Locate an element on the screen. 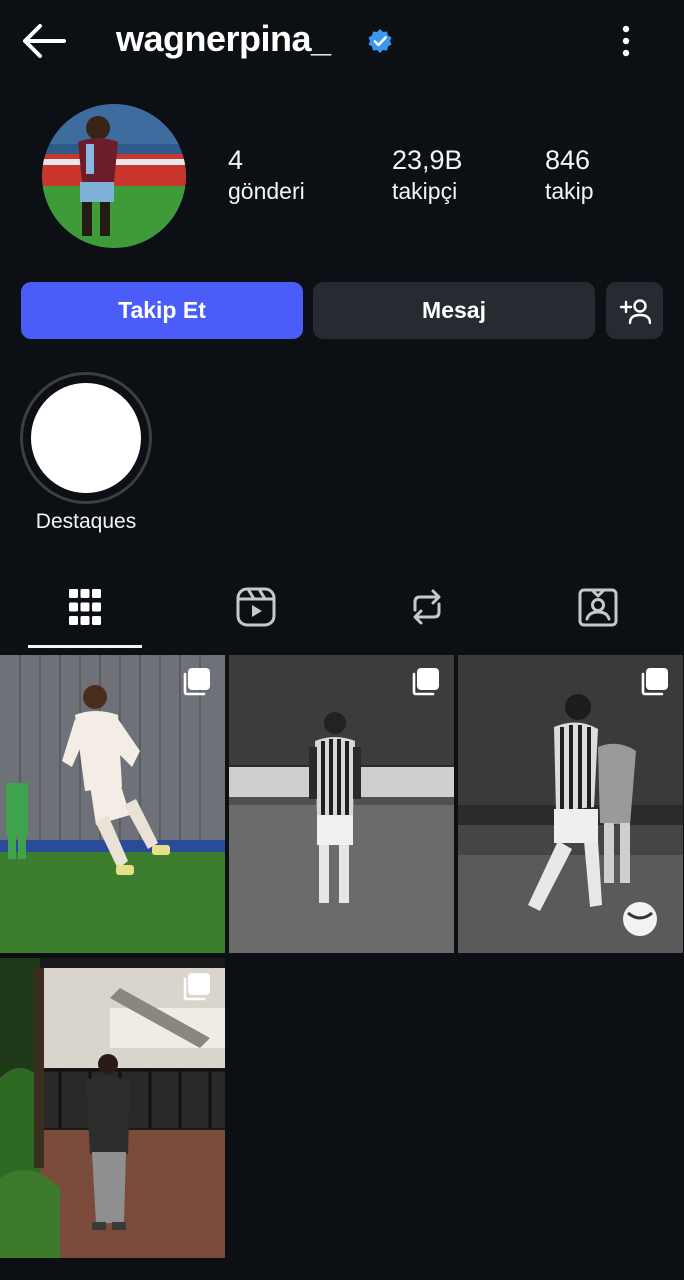 The height and width of the screenshot is (1280, 684). highlight-label: Destaques is located at coordinates (86, 521).